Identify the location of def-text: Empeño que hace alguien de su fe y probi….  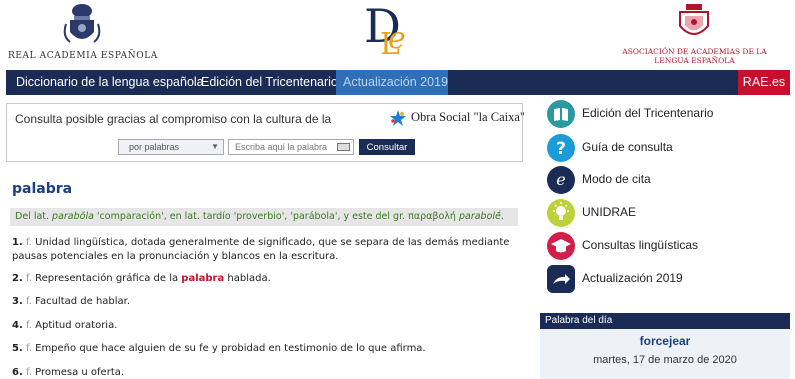
(230, 348).